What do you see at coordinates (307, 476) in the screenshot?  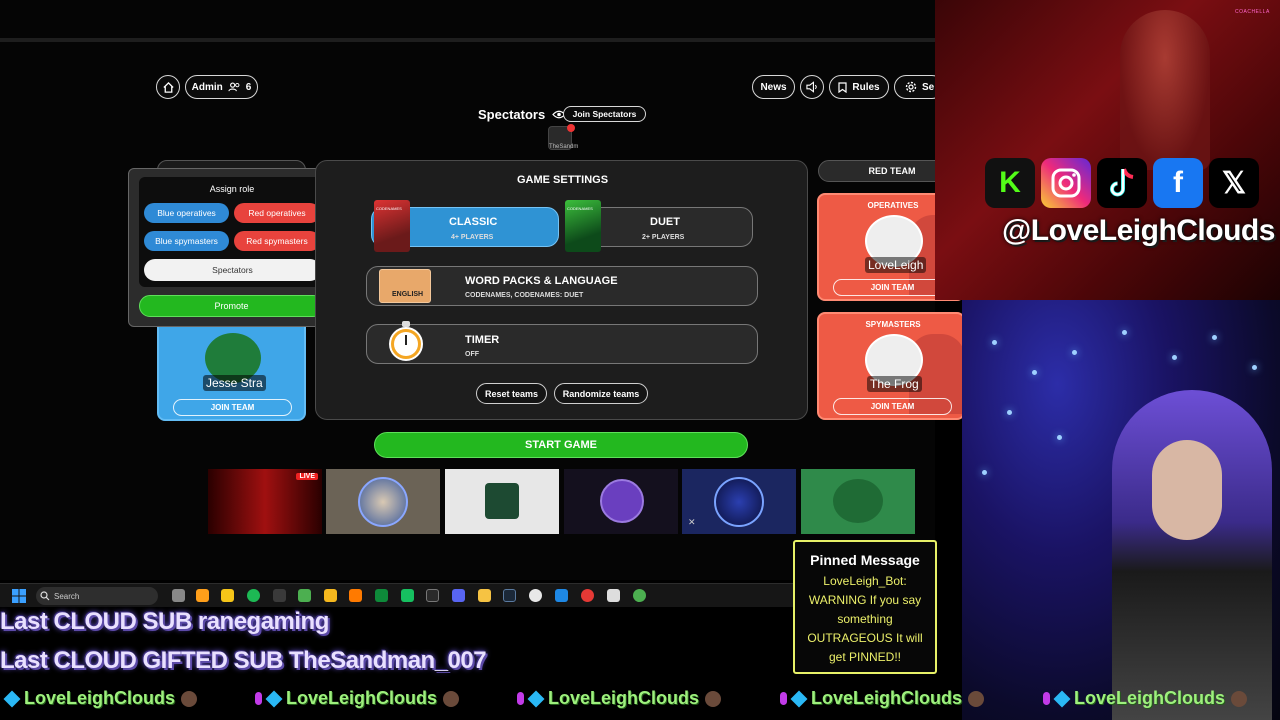 I see `live-badge: LIVE` at bounding box center [307, 476].